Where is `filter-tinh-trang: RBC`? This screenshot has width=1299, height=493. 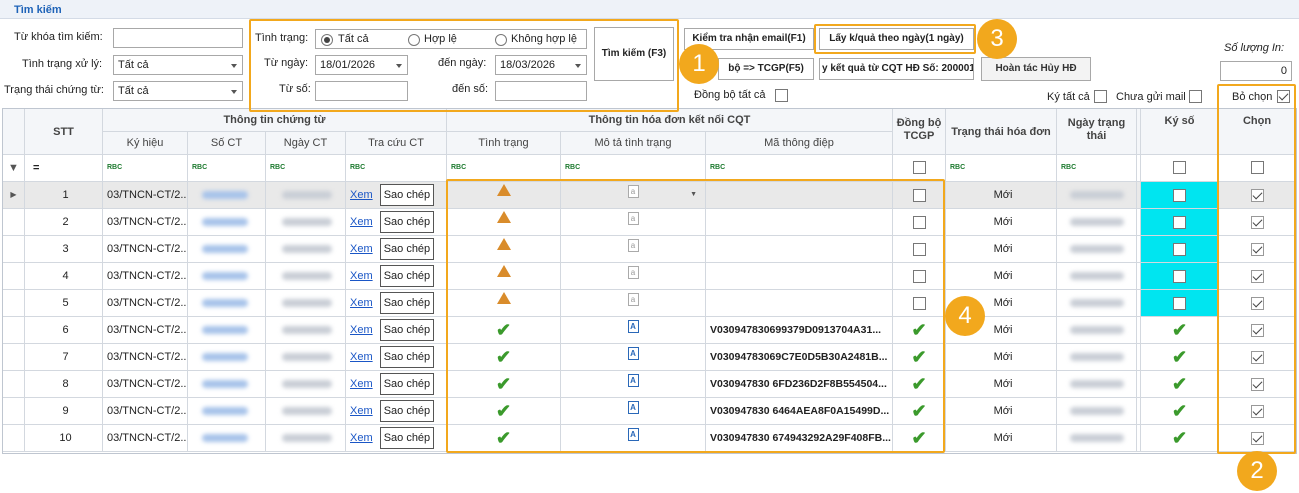 filter-tinh-trang: RBC is located at coordinates (504, 168).